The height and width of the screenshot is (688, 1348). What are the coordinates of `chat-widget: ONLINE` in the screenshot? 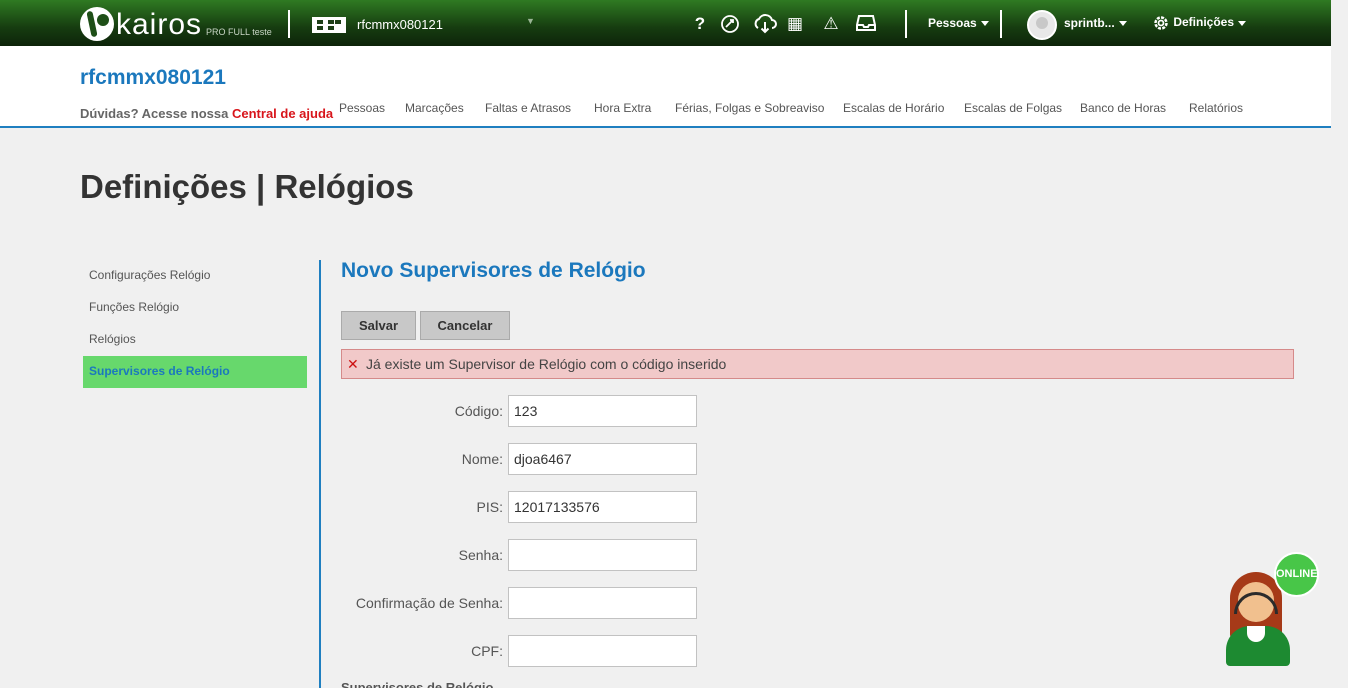 It's located at (1272, 612).